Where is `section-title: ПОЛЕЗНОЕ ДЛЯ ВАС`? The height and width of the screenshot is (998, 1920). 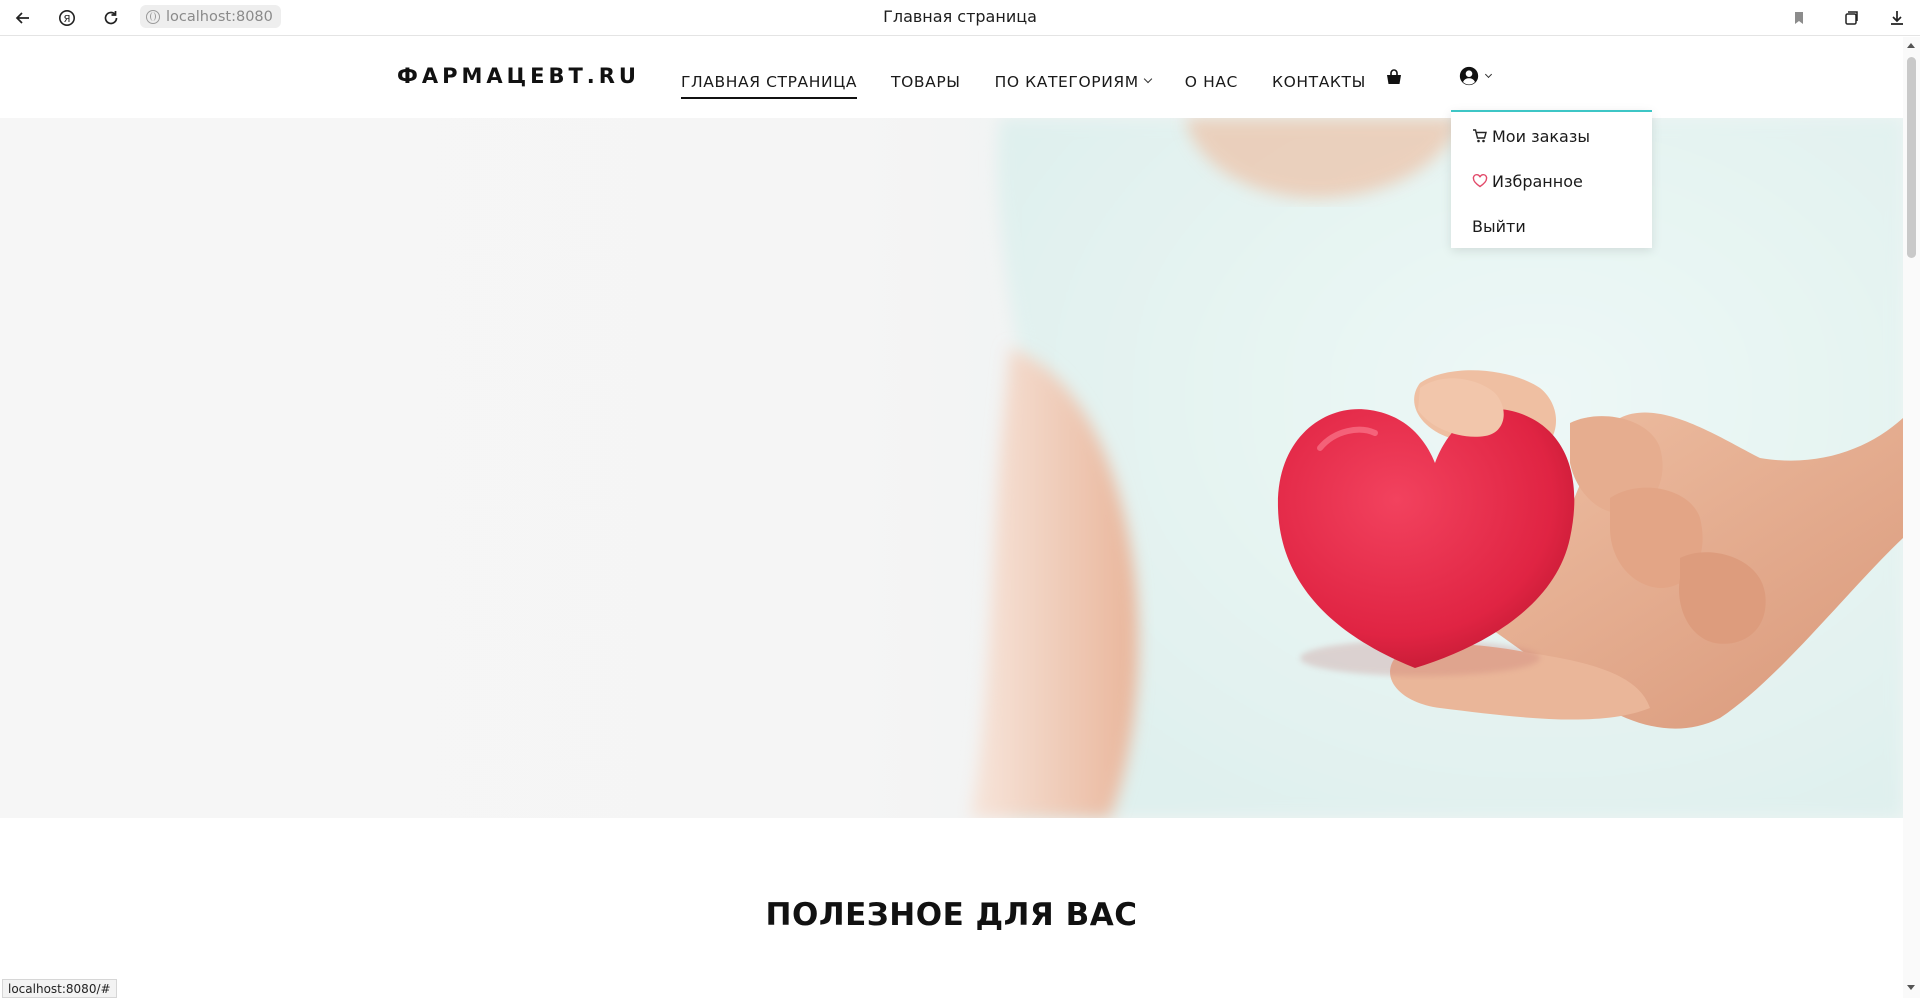
section-title: ПОЛЕЗНОЕ ДЛЯ ВАС is located at coordinates (951, 915).